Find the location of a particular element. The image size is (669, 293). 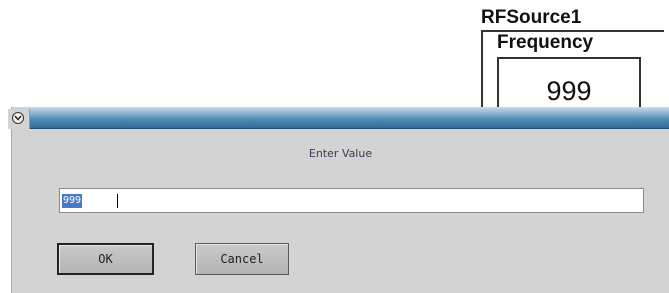

ok-button: OK is located at coordinates (105, 259).